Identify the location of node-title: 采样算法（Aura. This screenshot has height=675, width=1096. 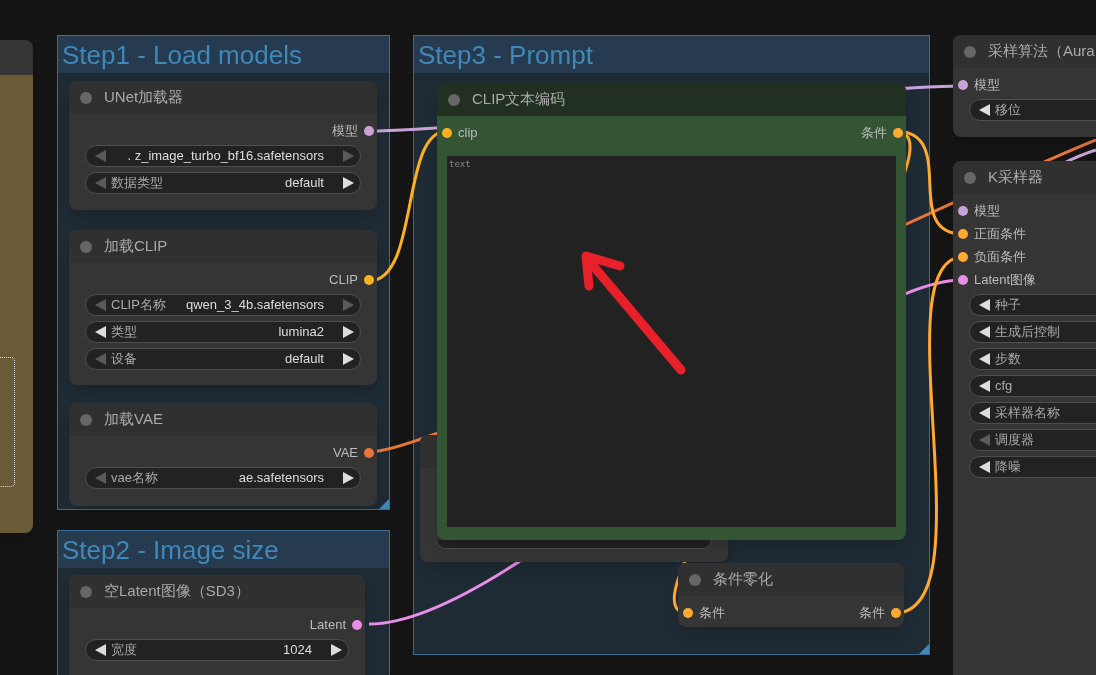
(1041, 51).